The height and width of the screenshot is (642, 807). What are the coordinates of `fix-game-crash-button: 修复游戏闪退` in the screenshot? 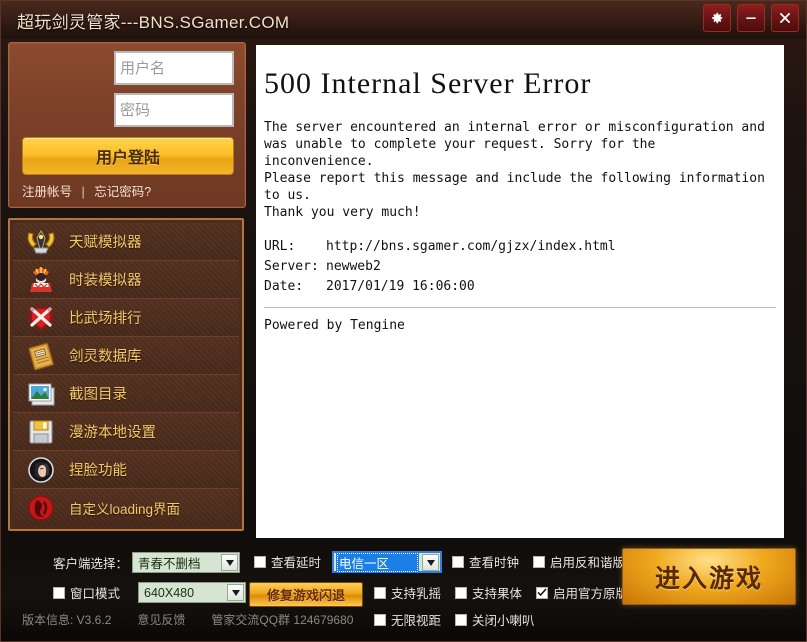 It's located at (306, 594).